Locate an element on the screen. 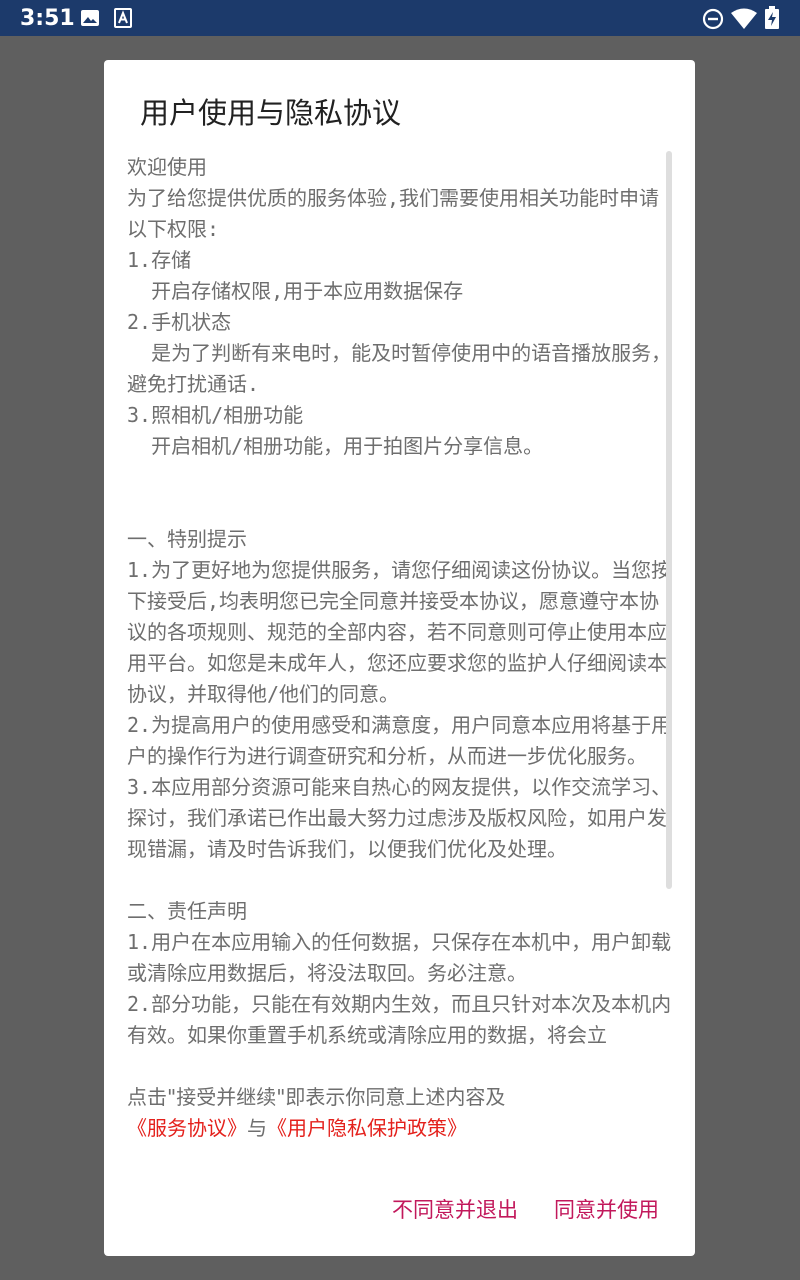  consent-text: 点击"接受并继续"即表示你同意上述内容及 is located at coordinates (316, 1097).